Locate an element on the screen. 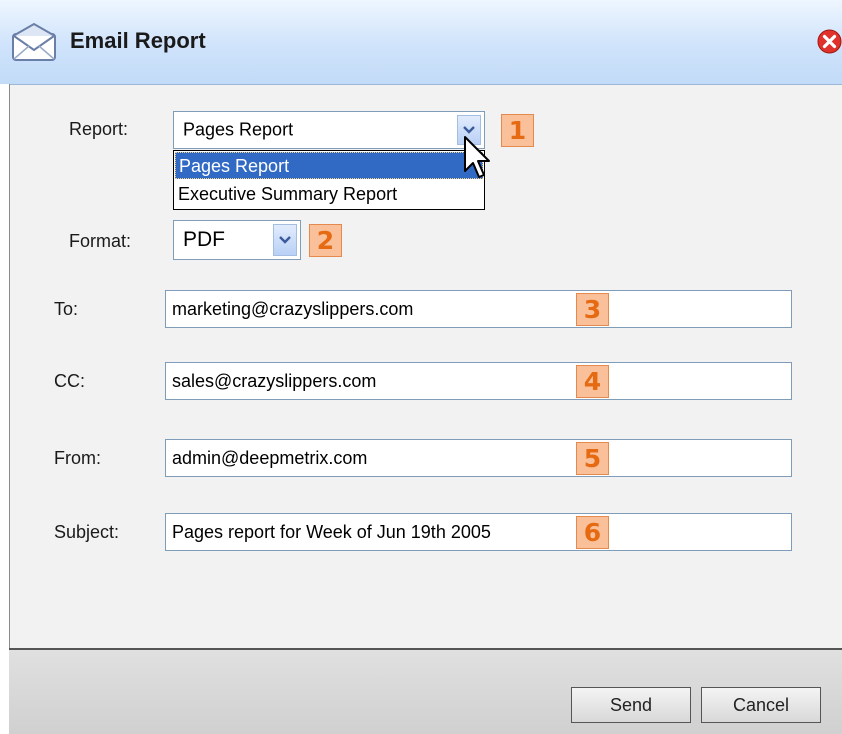 The image size is (842, 734). to-label: To: is located at coordinates (66, 309).